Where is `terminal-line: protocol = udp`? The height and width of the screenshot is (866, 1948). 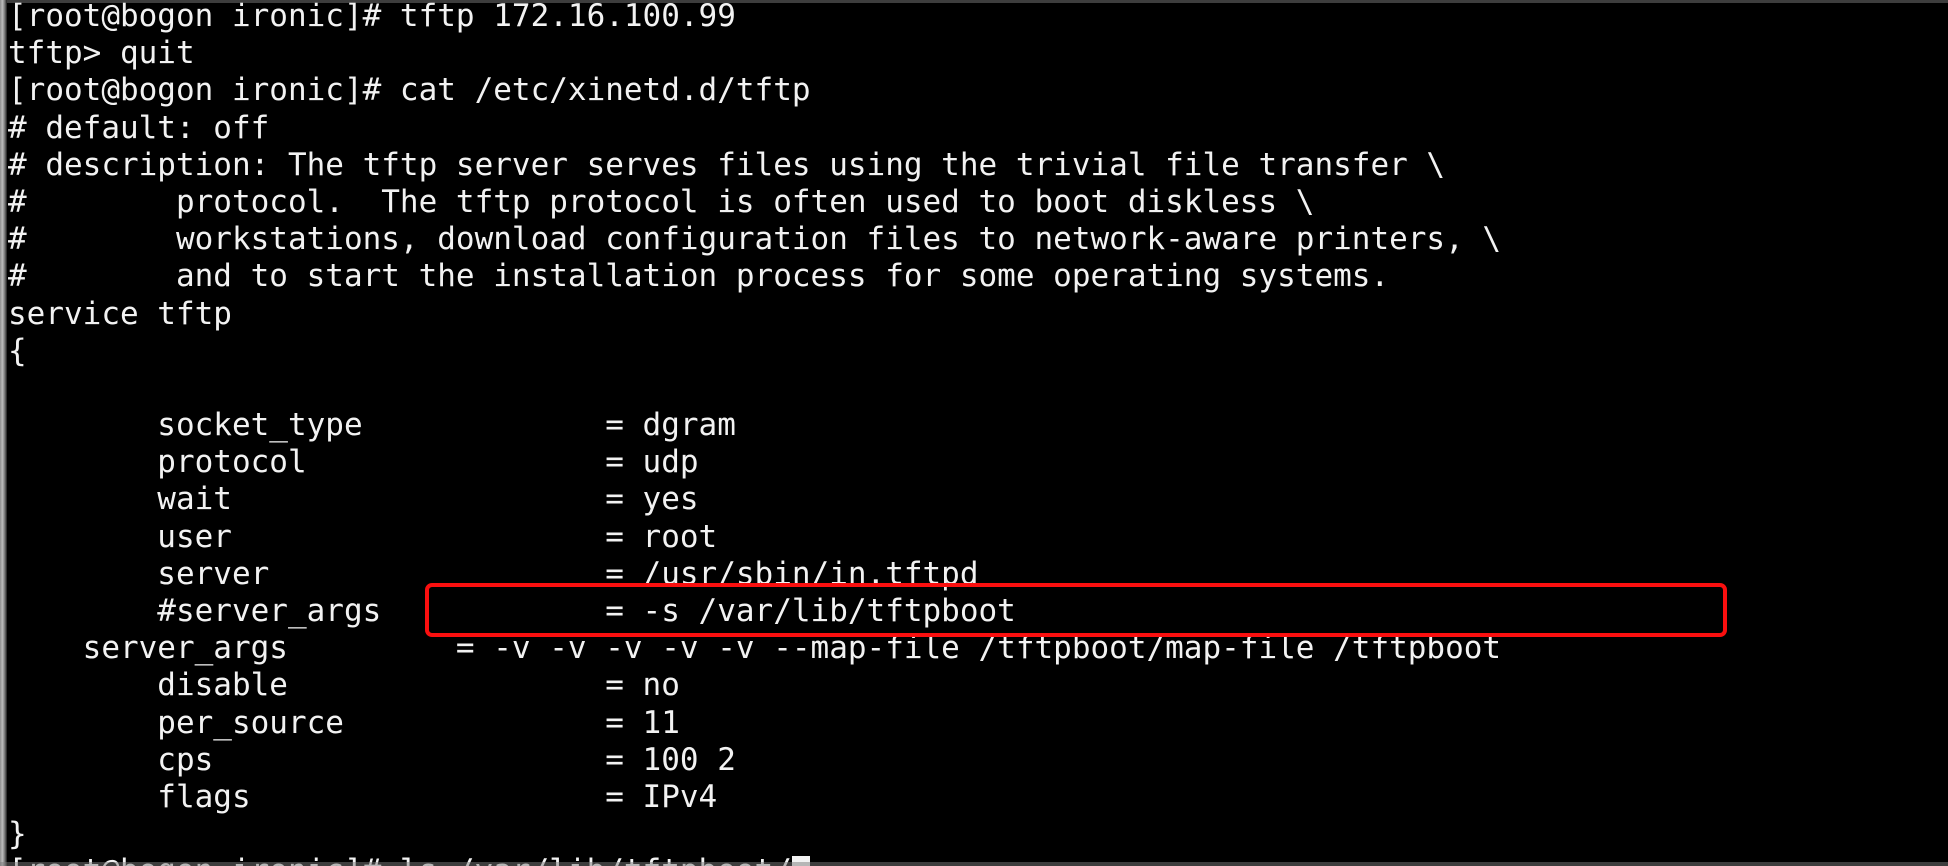 terminal-line: protocol = udp is located at coordinates (353, 462).